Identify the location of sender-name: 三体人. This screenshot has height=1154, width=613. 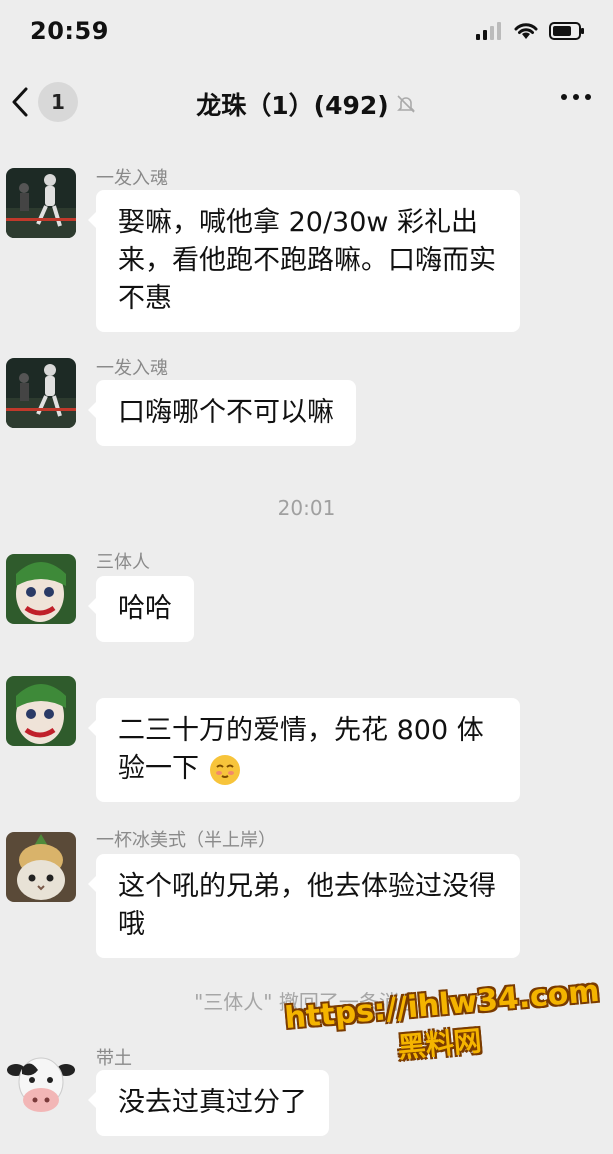
(123, 562).